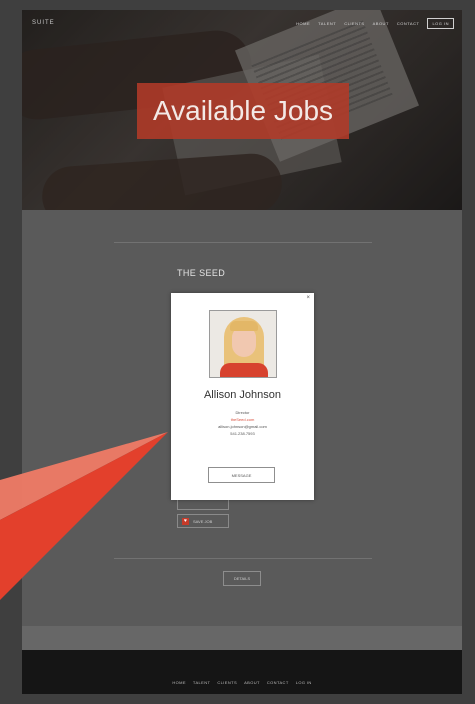 The image size is (475, 704). What do you see at coordinates (201, 273) in the screenshot?
I see `job-title: THE SEED` at bounding box center [201, 273].